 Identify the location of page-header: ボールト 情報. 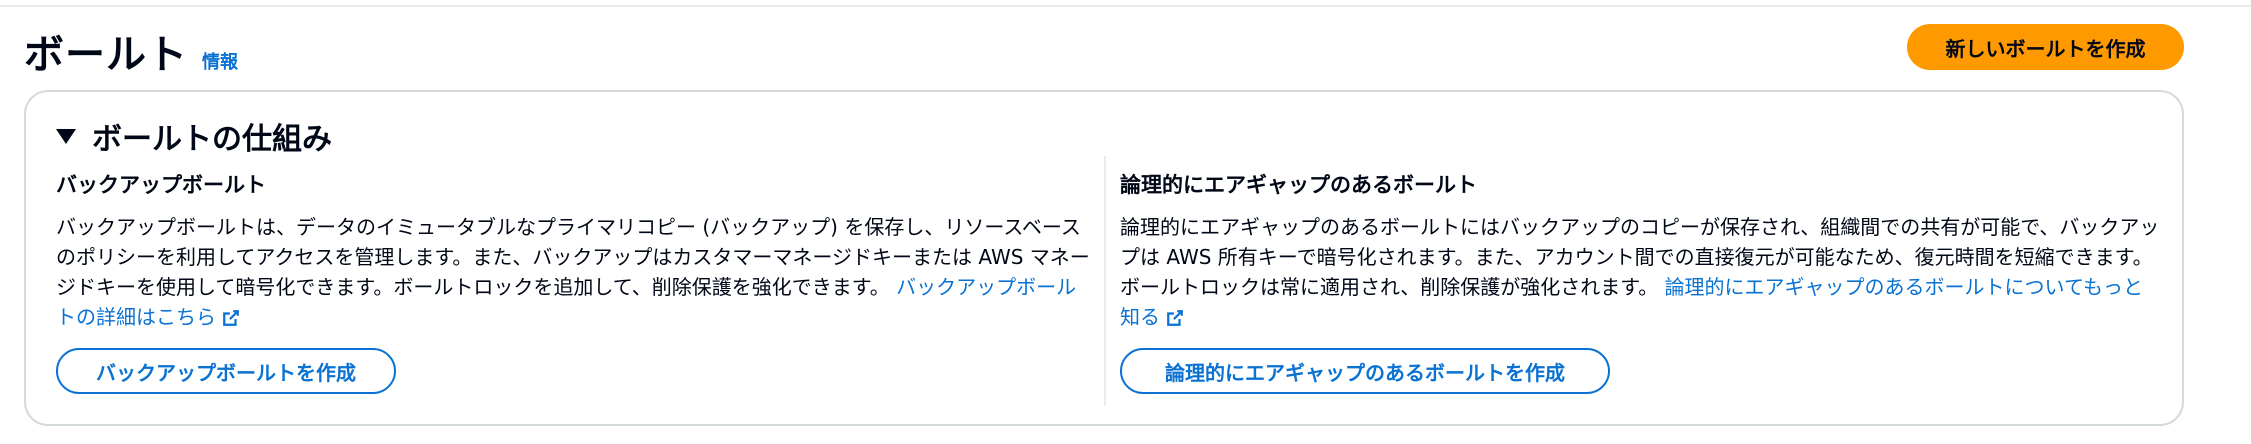
(131, 51).